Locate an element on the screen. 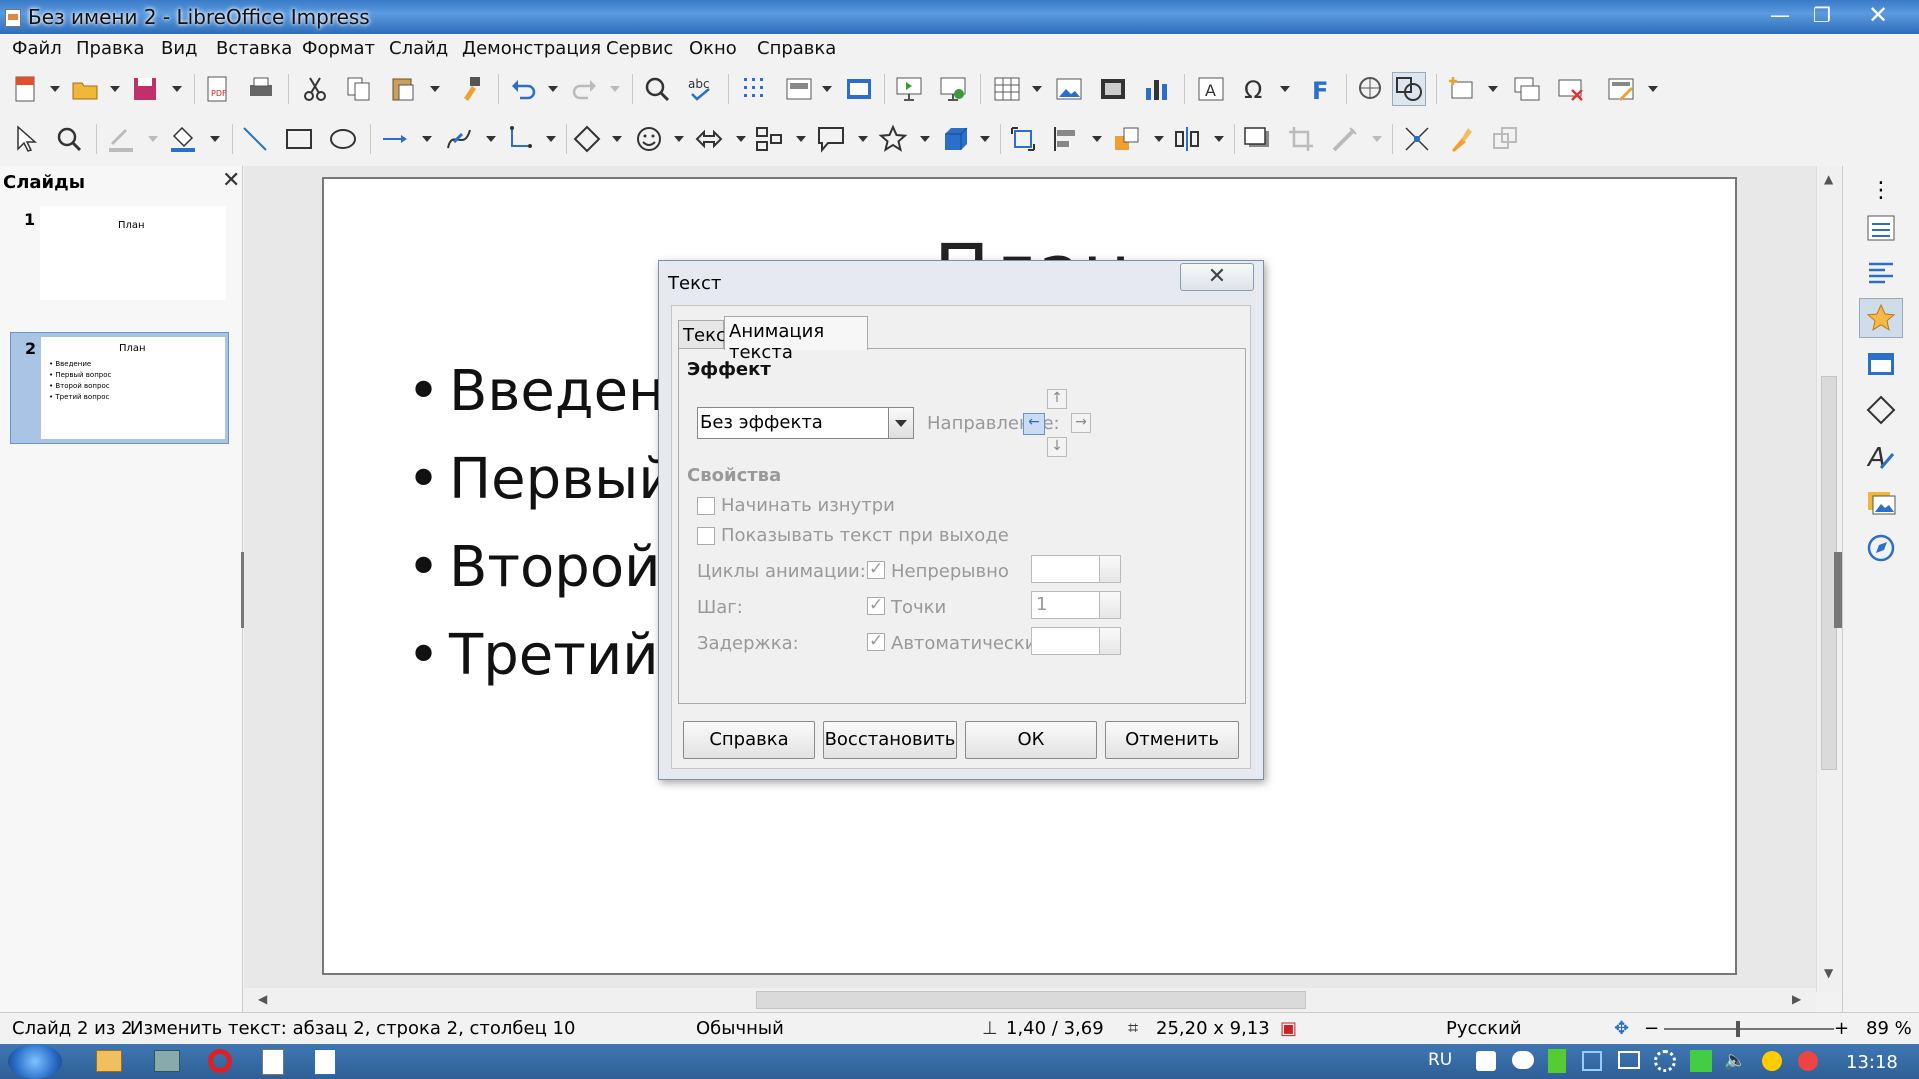 The image size is (1919, 1079). export-pdf-icon: PDF is located at coordinates (217, 89).